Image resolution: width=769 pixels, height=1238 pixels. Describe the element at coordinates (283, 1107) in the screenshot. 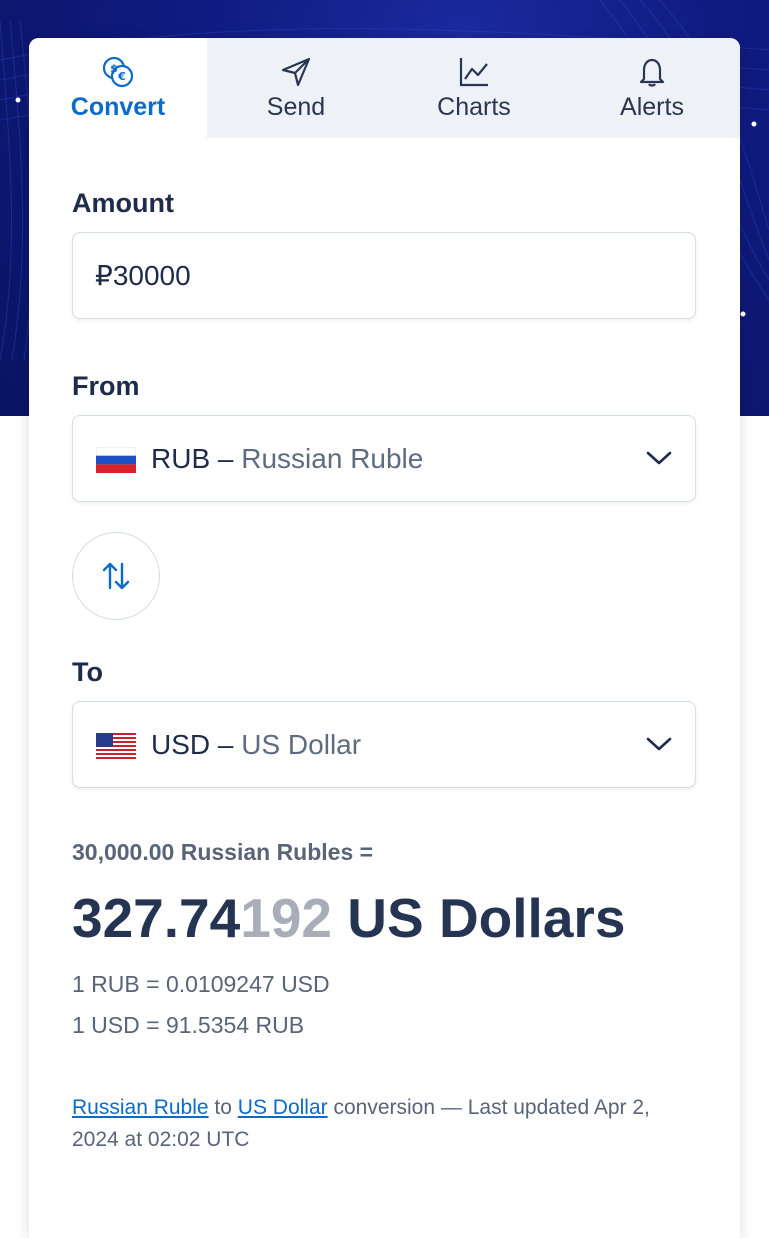

I see `us-dollar-link: US Dollar` at that location.